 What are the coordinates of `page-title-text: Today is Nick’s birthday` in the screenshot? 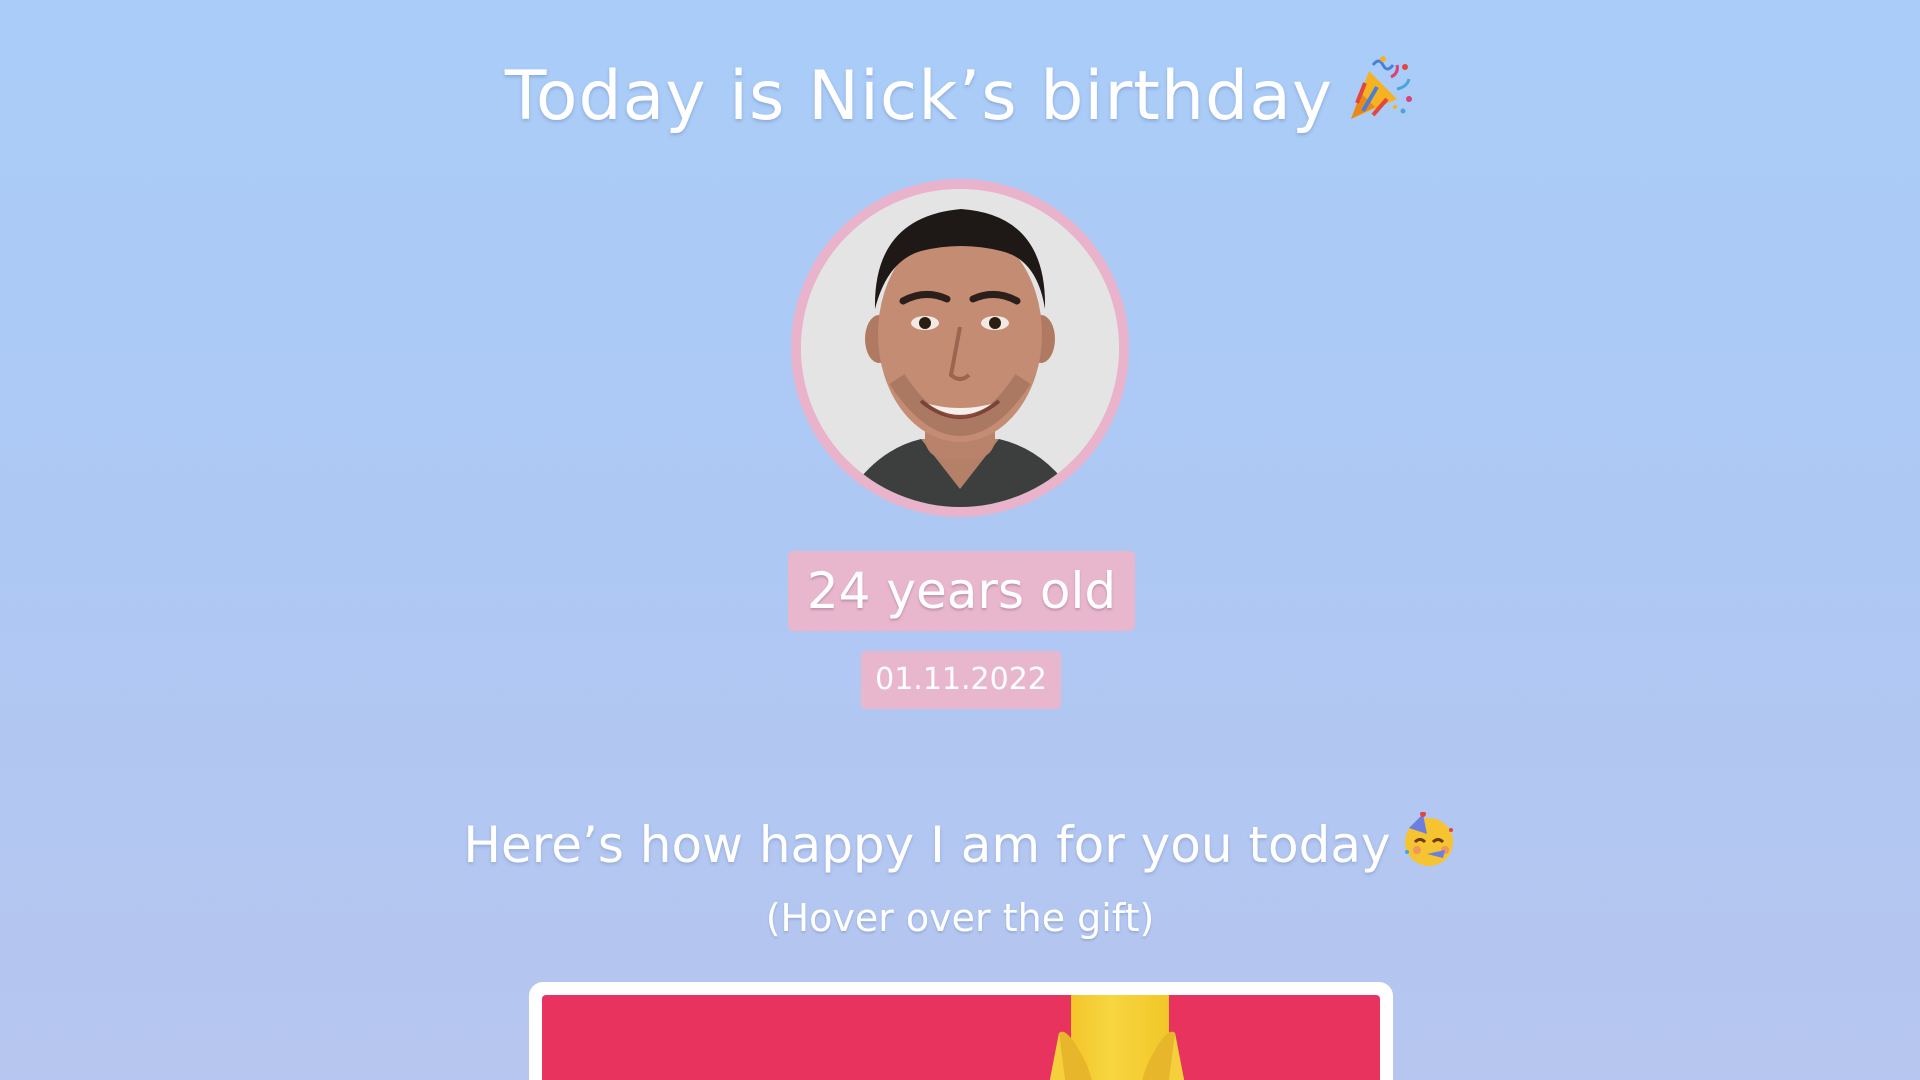 It's located at (919, 96).